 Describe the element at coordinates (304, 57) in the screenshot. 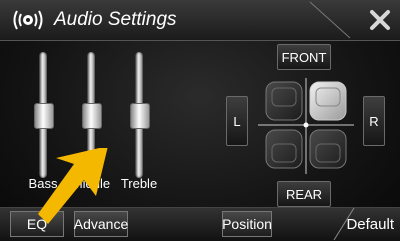

I see `front-button: FRONT` at that location.